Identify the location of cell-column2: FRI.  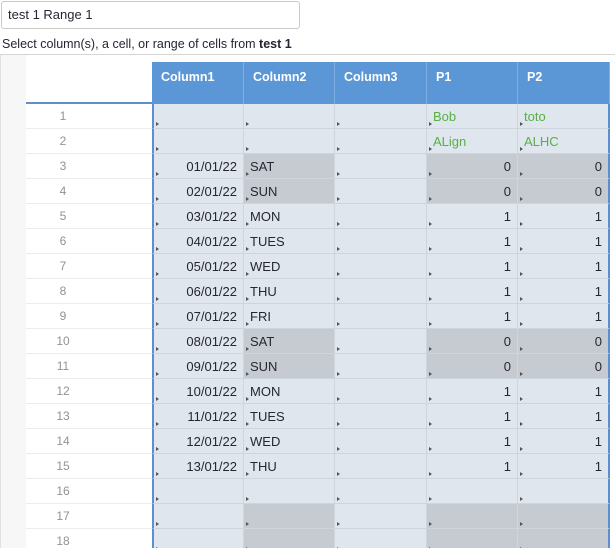
(289, 316).